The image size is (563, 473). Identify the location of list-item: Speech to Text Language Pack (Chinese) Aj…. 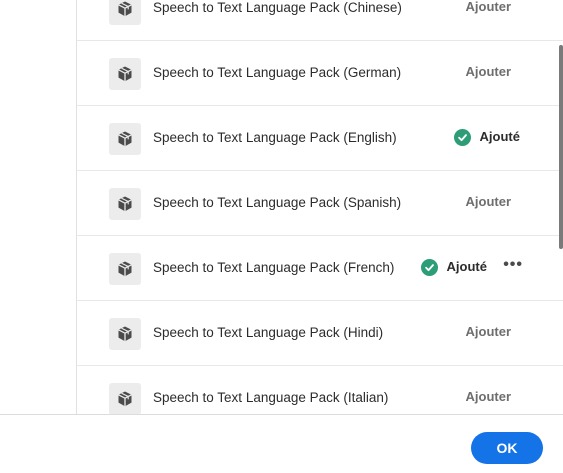
(320, 20).